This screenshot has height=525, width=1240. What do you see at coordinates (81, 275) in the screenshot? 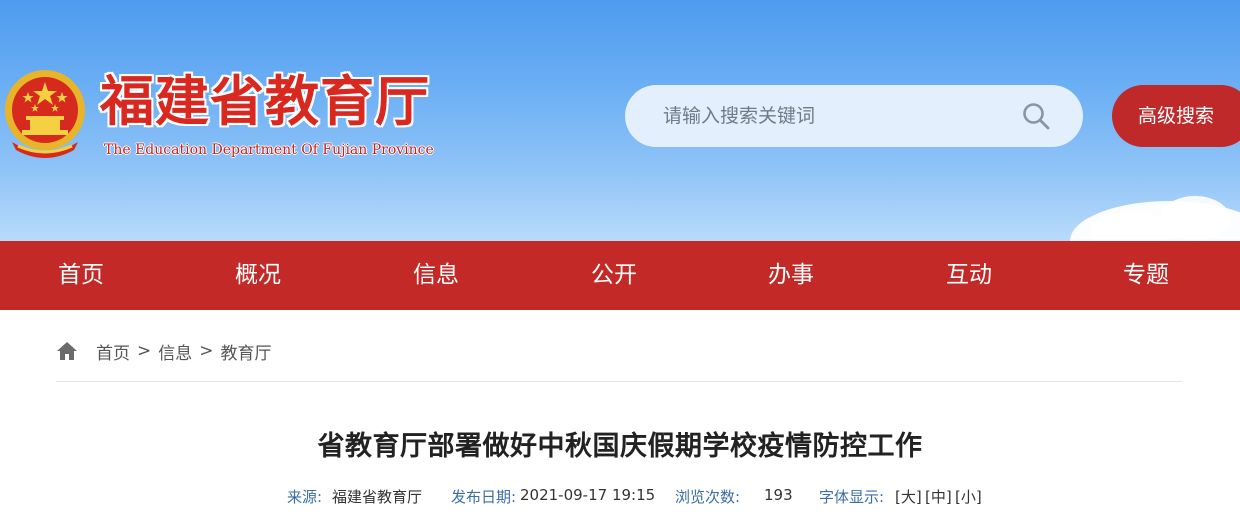
I see `nav-item-home: 首页` at bounding box center [81, 275].